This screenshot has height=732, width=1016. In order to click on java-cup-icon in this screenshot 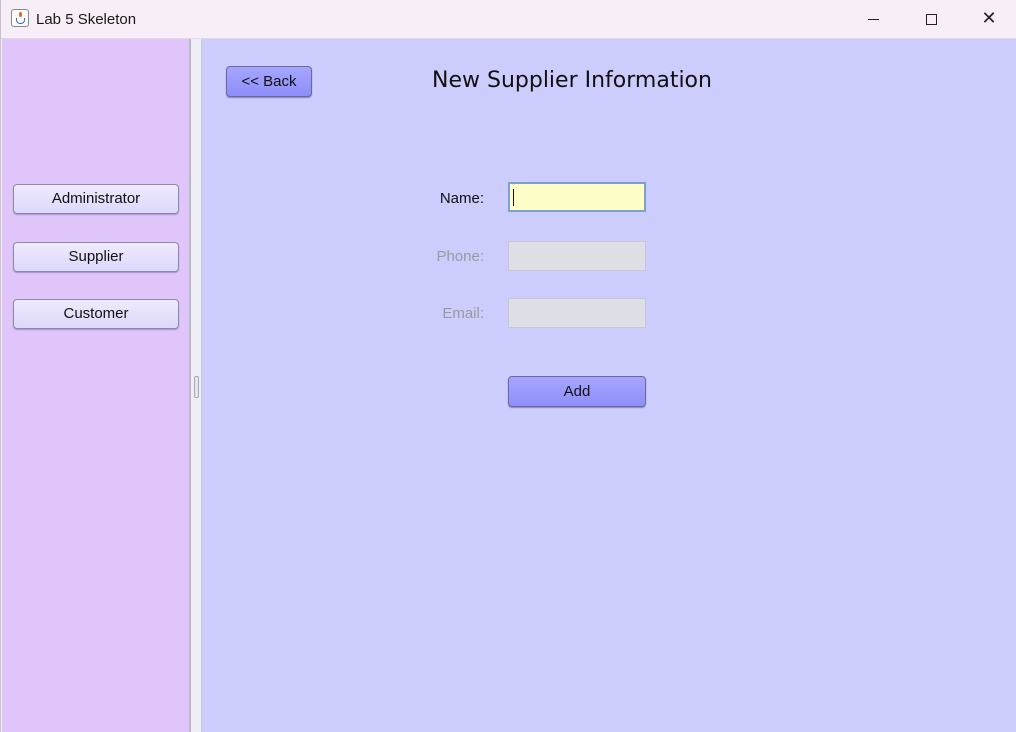, I will do `click(20, 18)`.